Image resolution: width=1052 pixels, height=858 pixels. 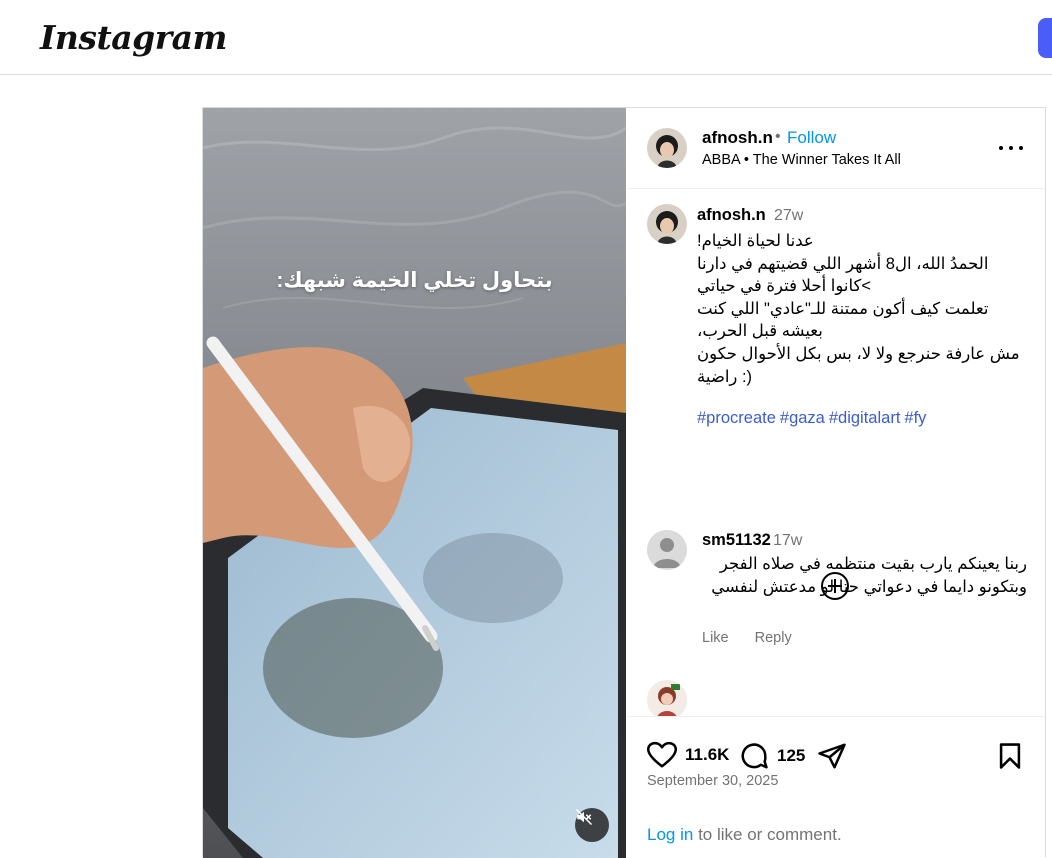 I want to click on speaker-muted-icon, so click(x=584, y=817).